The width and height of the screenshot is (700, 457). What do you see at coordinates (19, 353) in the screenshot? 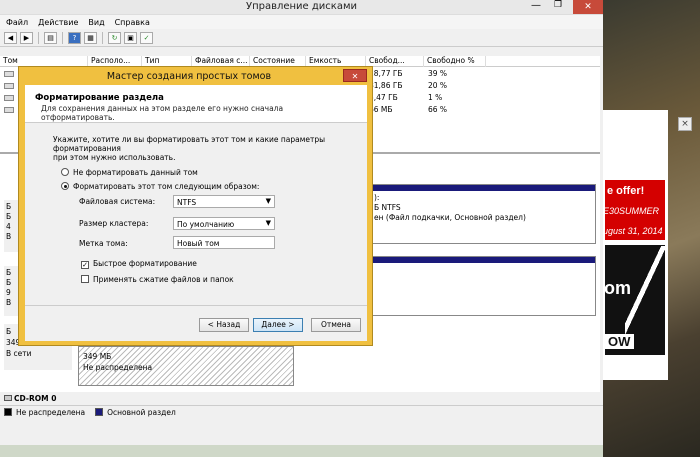
I see `disk-label-line: В сети` at bounding box center [19, 353].